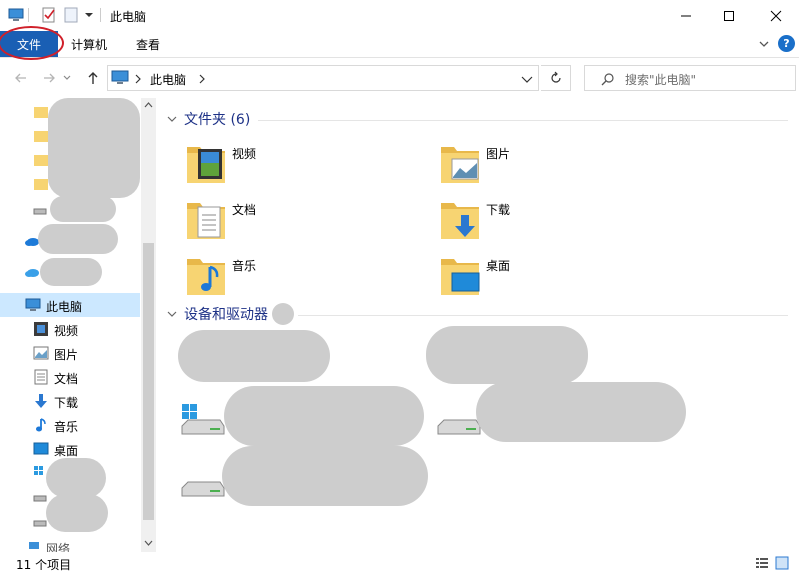 Image resolution: width=799 pixels, height=575 pixels. Describe the element at coordinates (660, 79) in the screenshot. I see `search-input: 搜索"此电脑"` at that location.